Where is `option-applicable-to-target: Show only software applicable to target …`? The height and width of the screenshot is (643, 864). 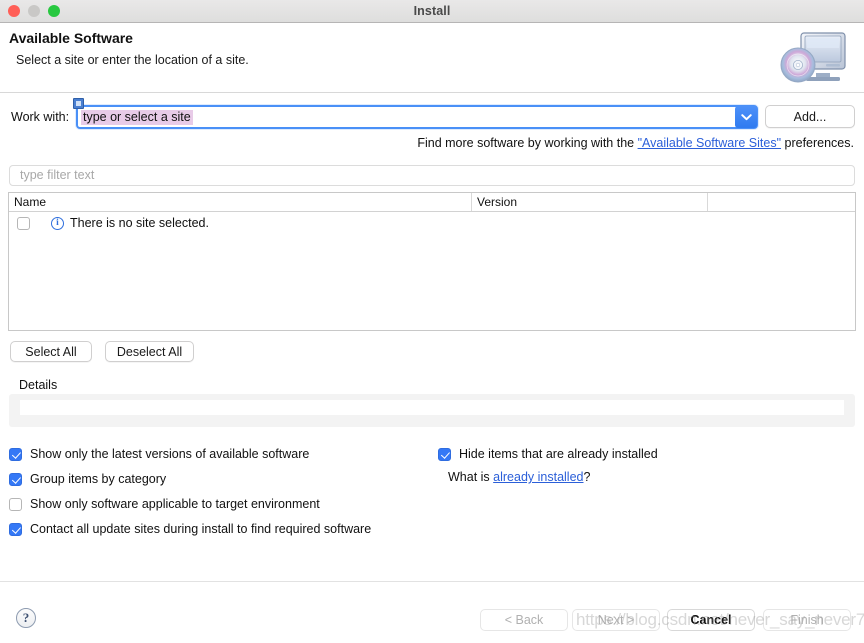 option-applicable-to-target: Show only software applicable to target … is located at coordinates (164, 504).